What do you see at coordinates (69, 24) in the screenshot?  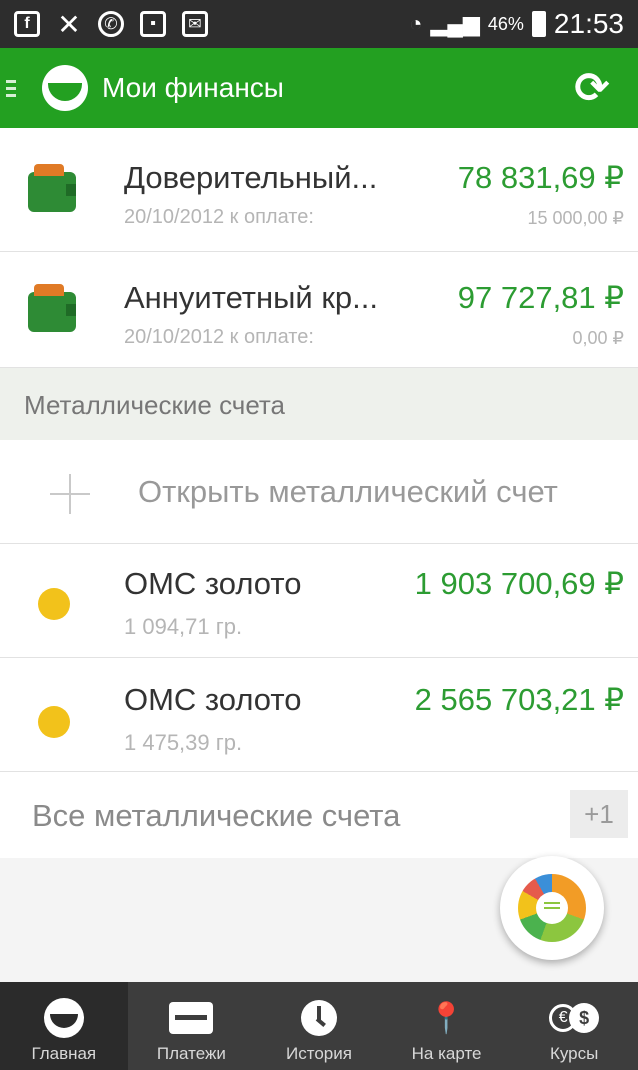 I see `missed-call-icon: ✕` at bounding box center [69, 24].